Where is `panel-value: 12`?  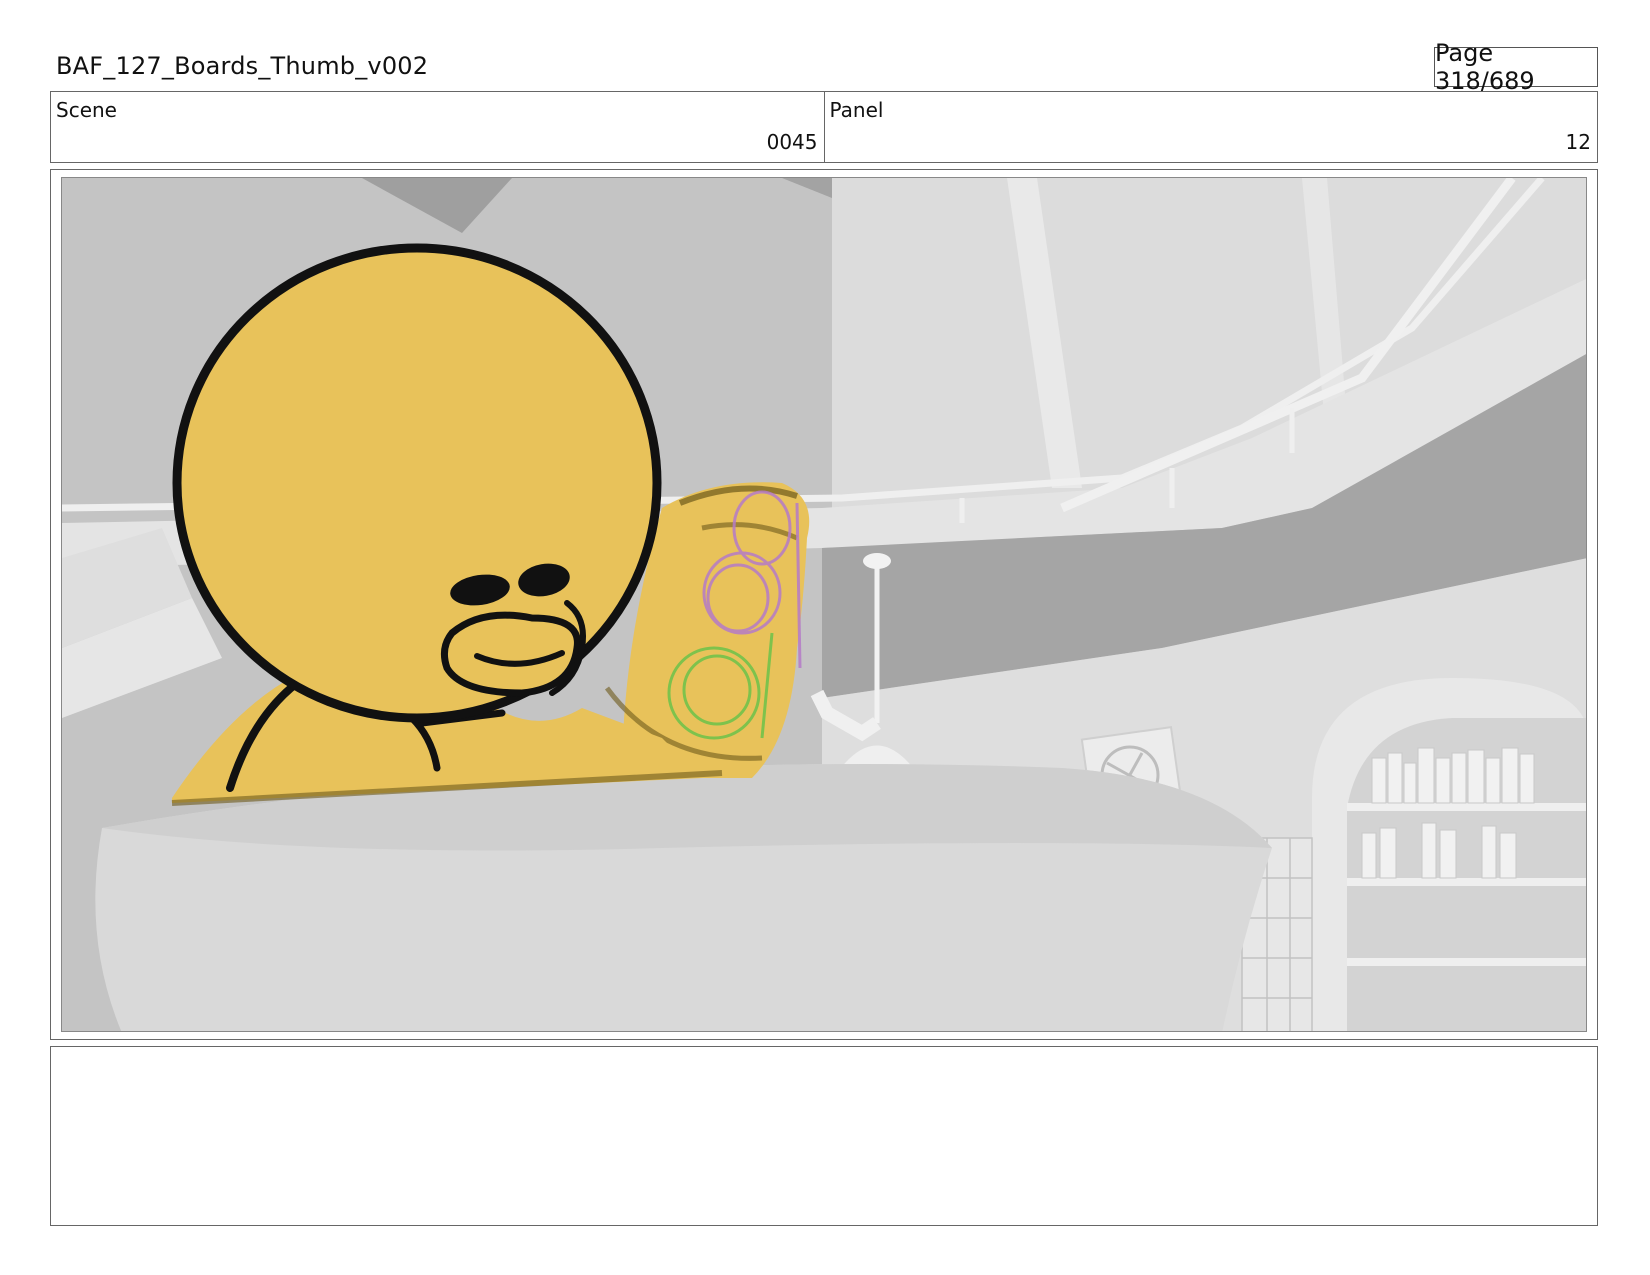 panel-value: 12 is located at coordinates (1578, 142).